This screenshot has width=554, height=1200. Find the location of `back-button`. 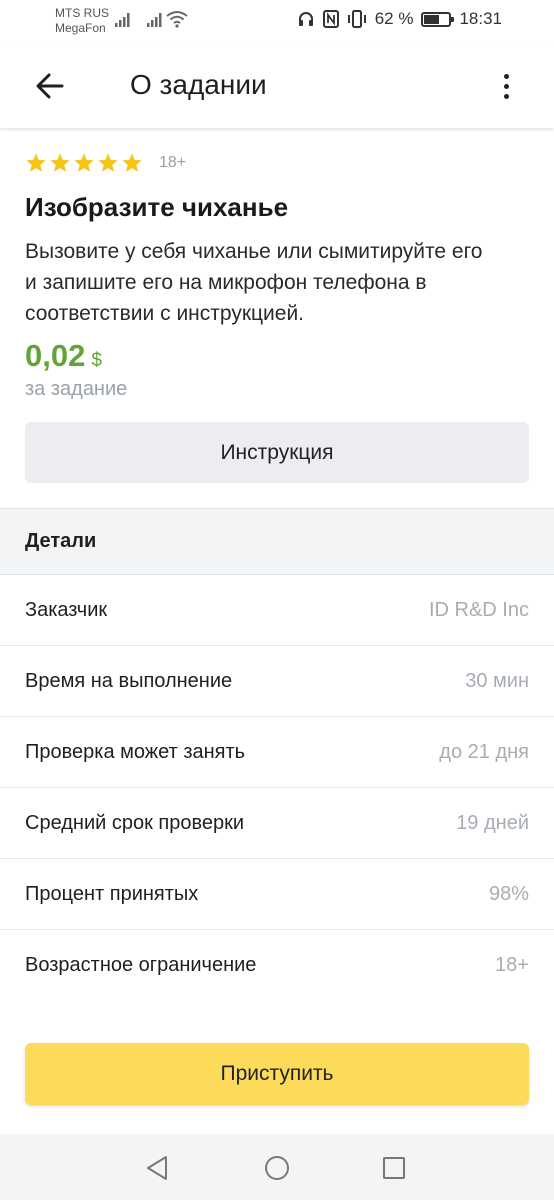

back-button is located at coordinates (50, 86).